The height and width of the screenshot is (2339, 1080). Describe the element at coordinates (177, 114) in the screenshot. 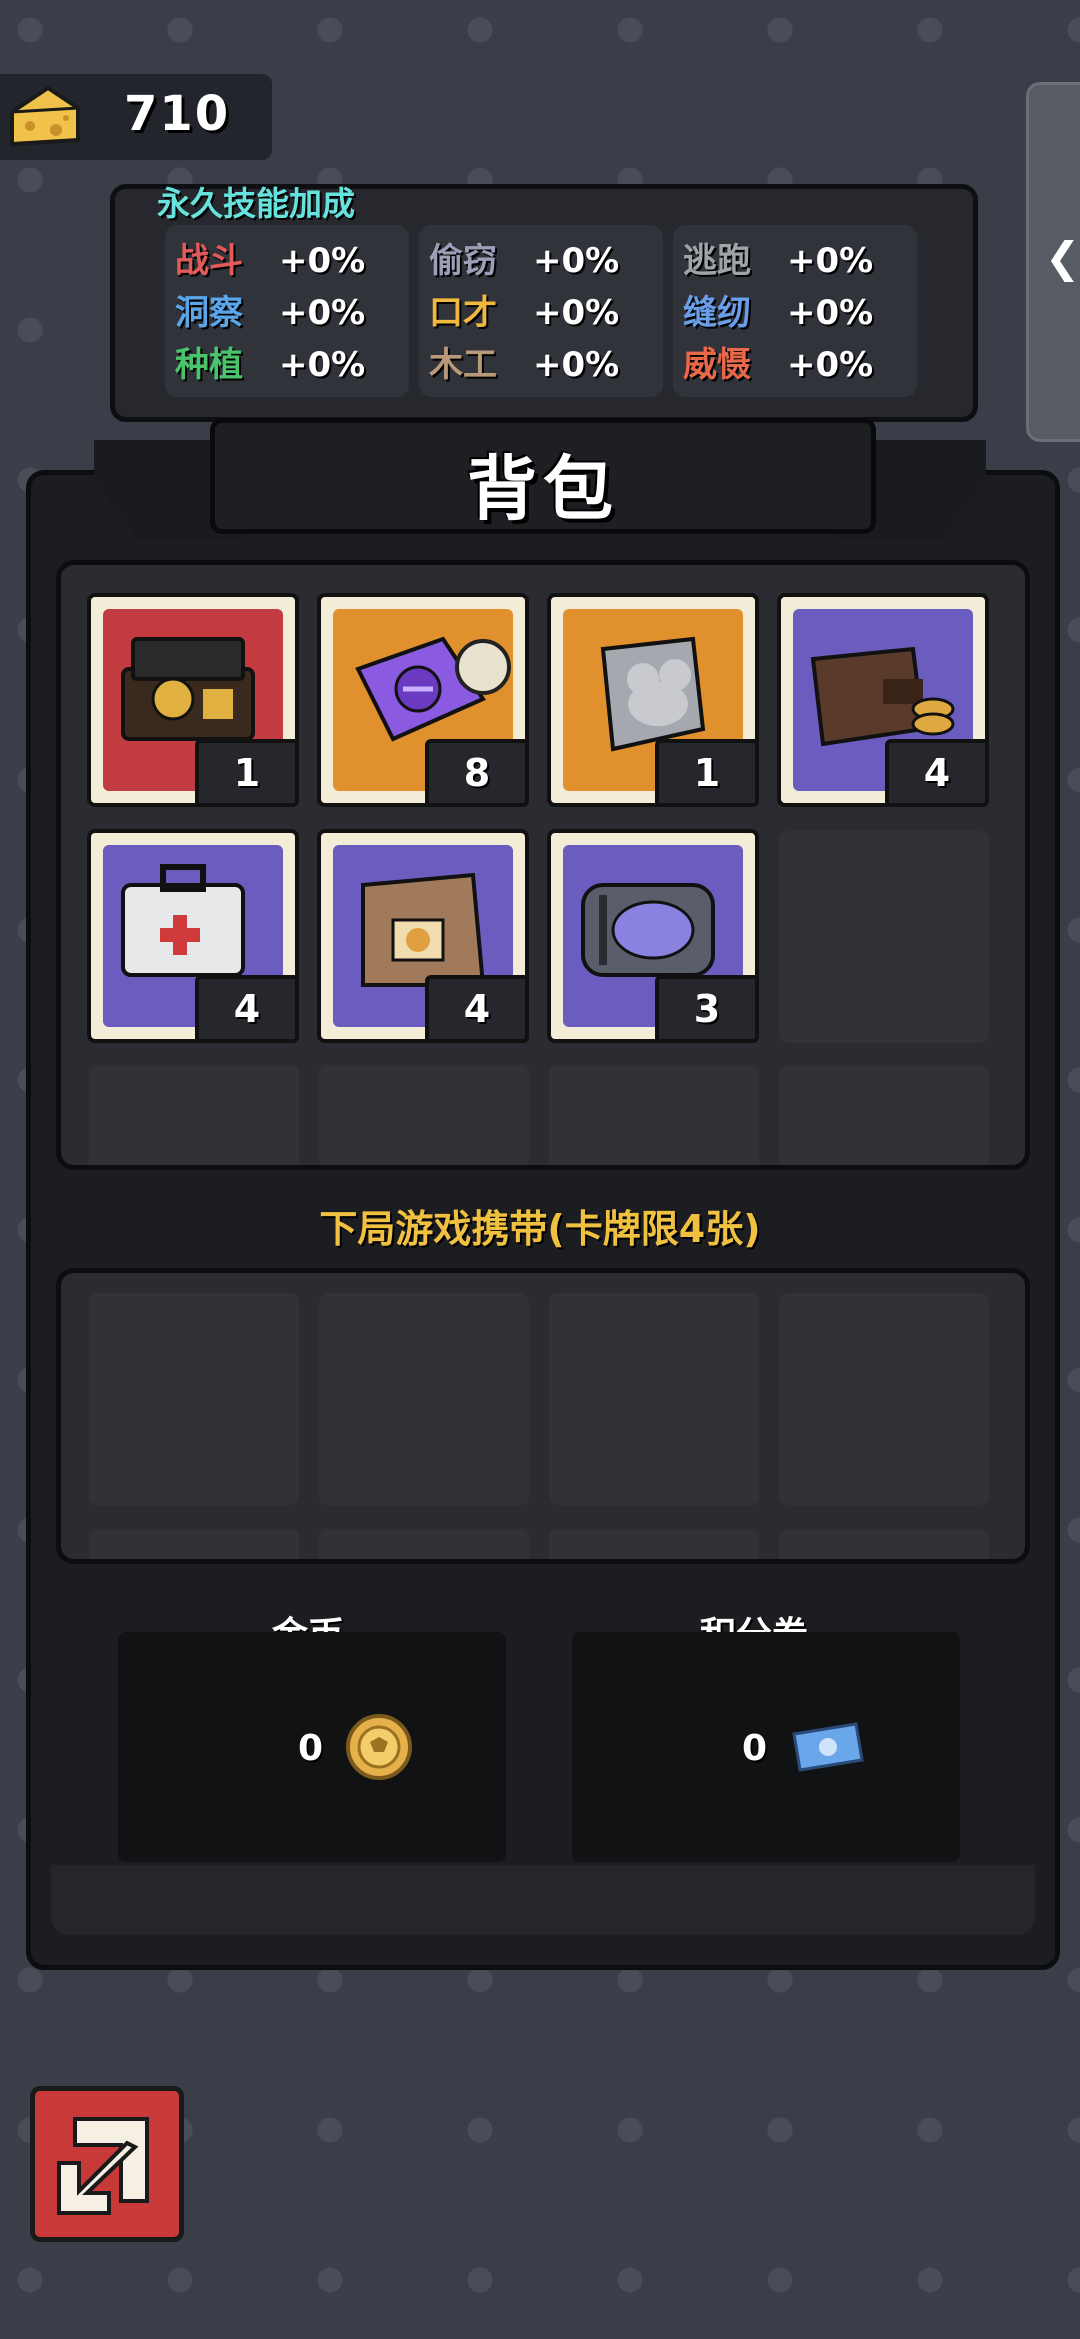

I see `cheese-count: 710` at that location.